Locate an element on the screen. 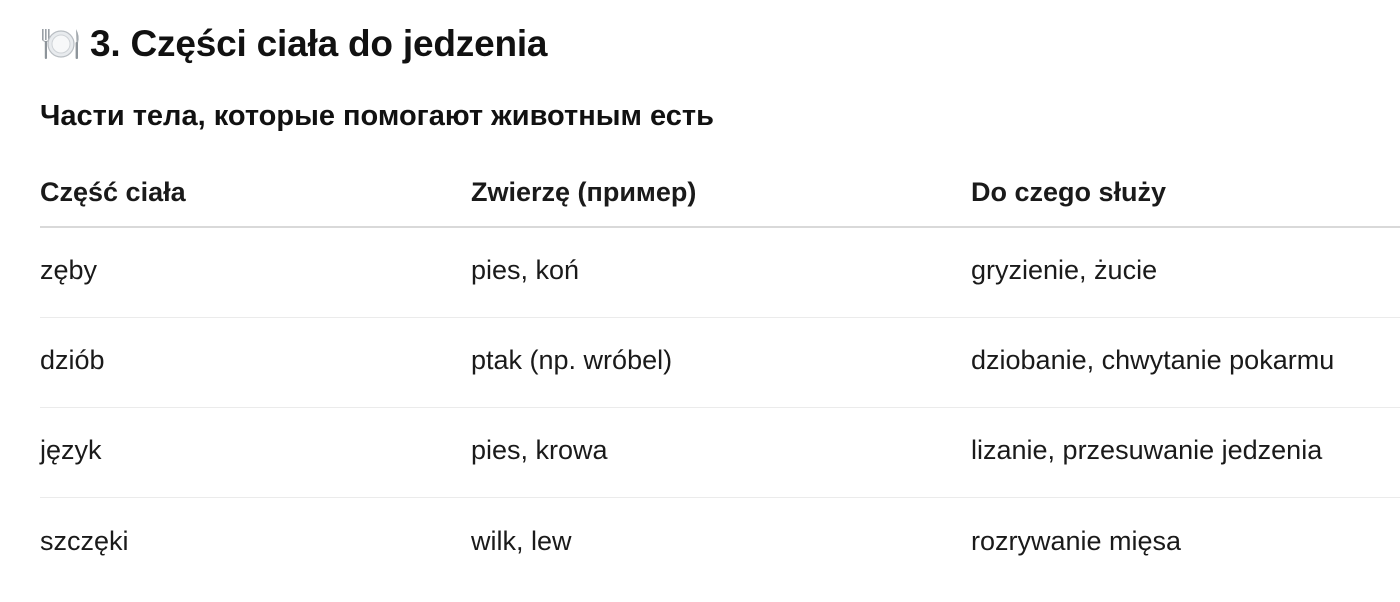 This screenshot has width=1400, height=602. table-row: zęby pies, koń gryzienie, żucie is located at coordinates (720, 273).